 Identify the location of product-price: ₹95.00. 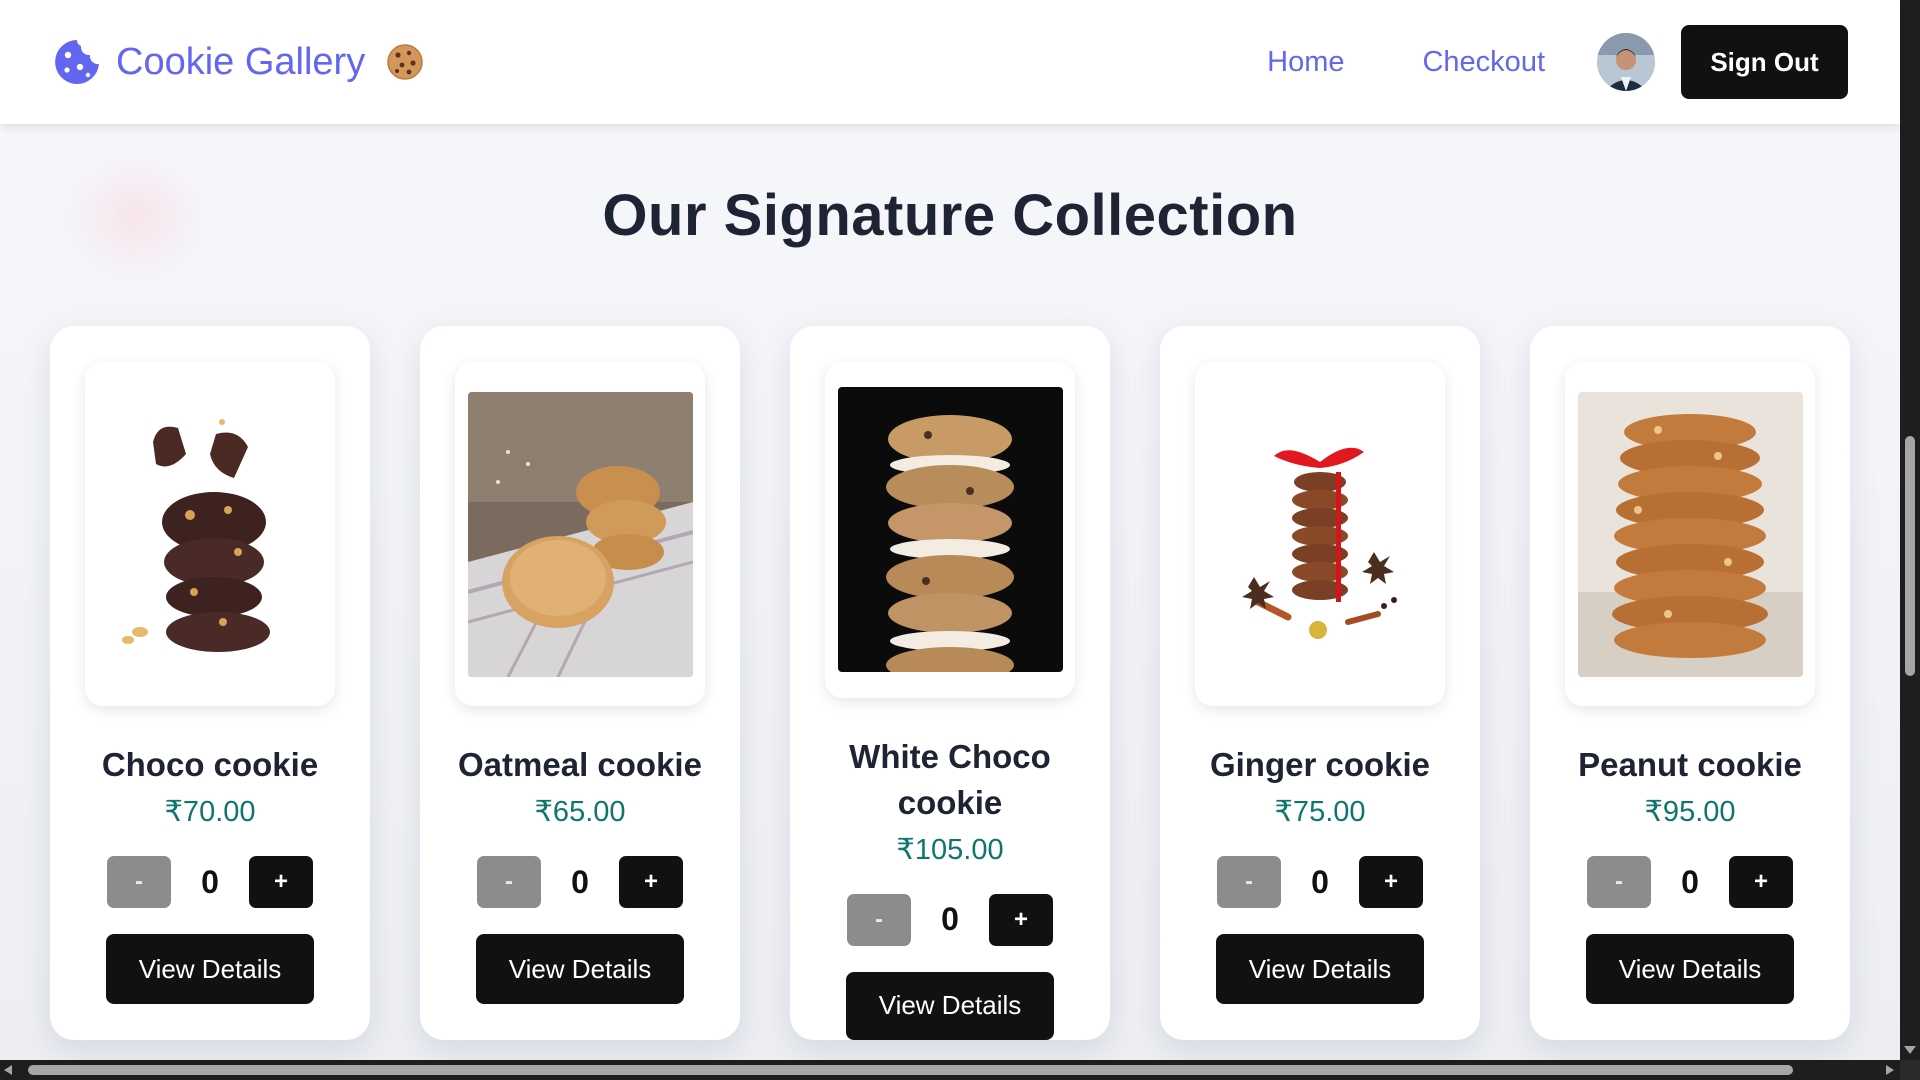
(1690, 812).